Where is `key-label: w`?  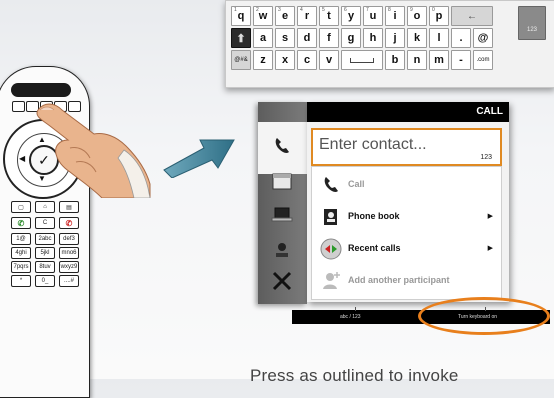
key-label: w is located at coordinates (263, 16).